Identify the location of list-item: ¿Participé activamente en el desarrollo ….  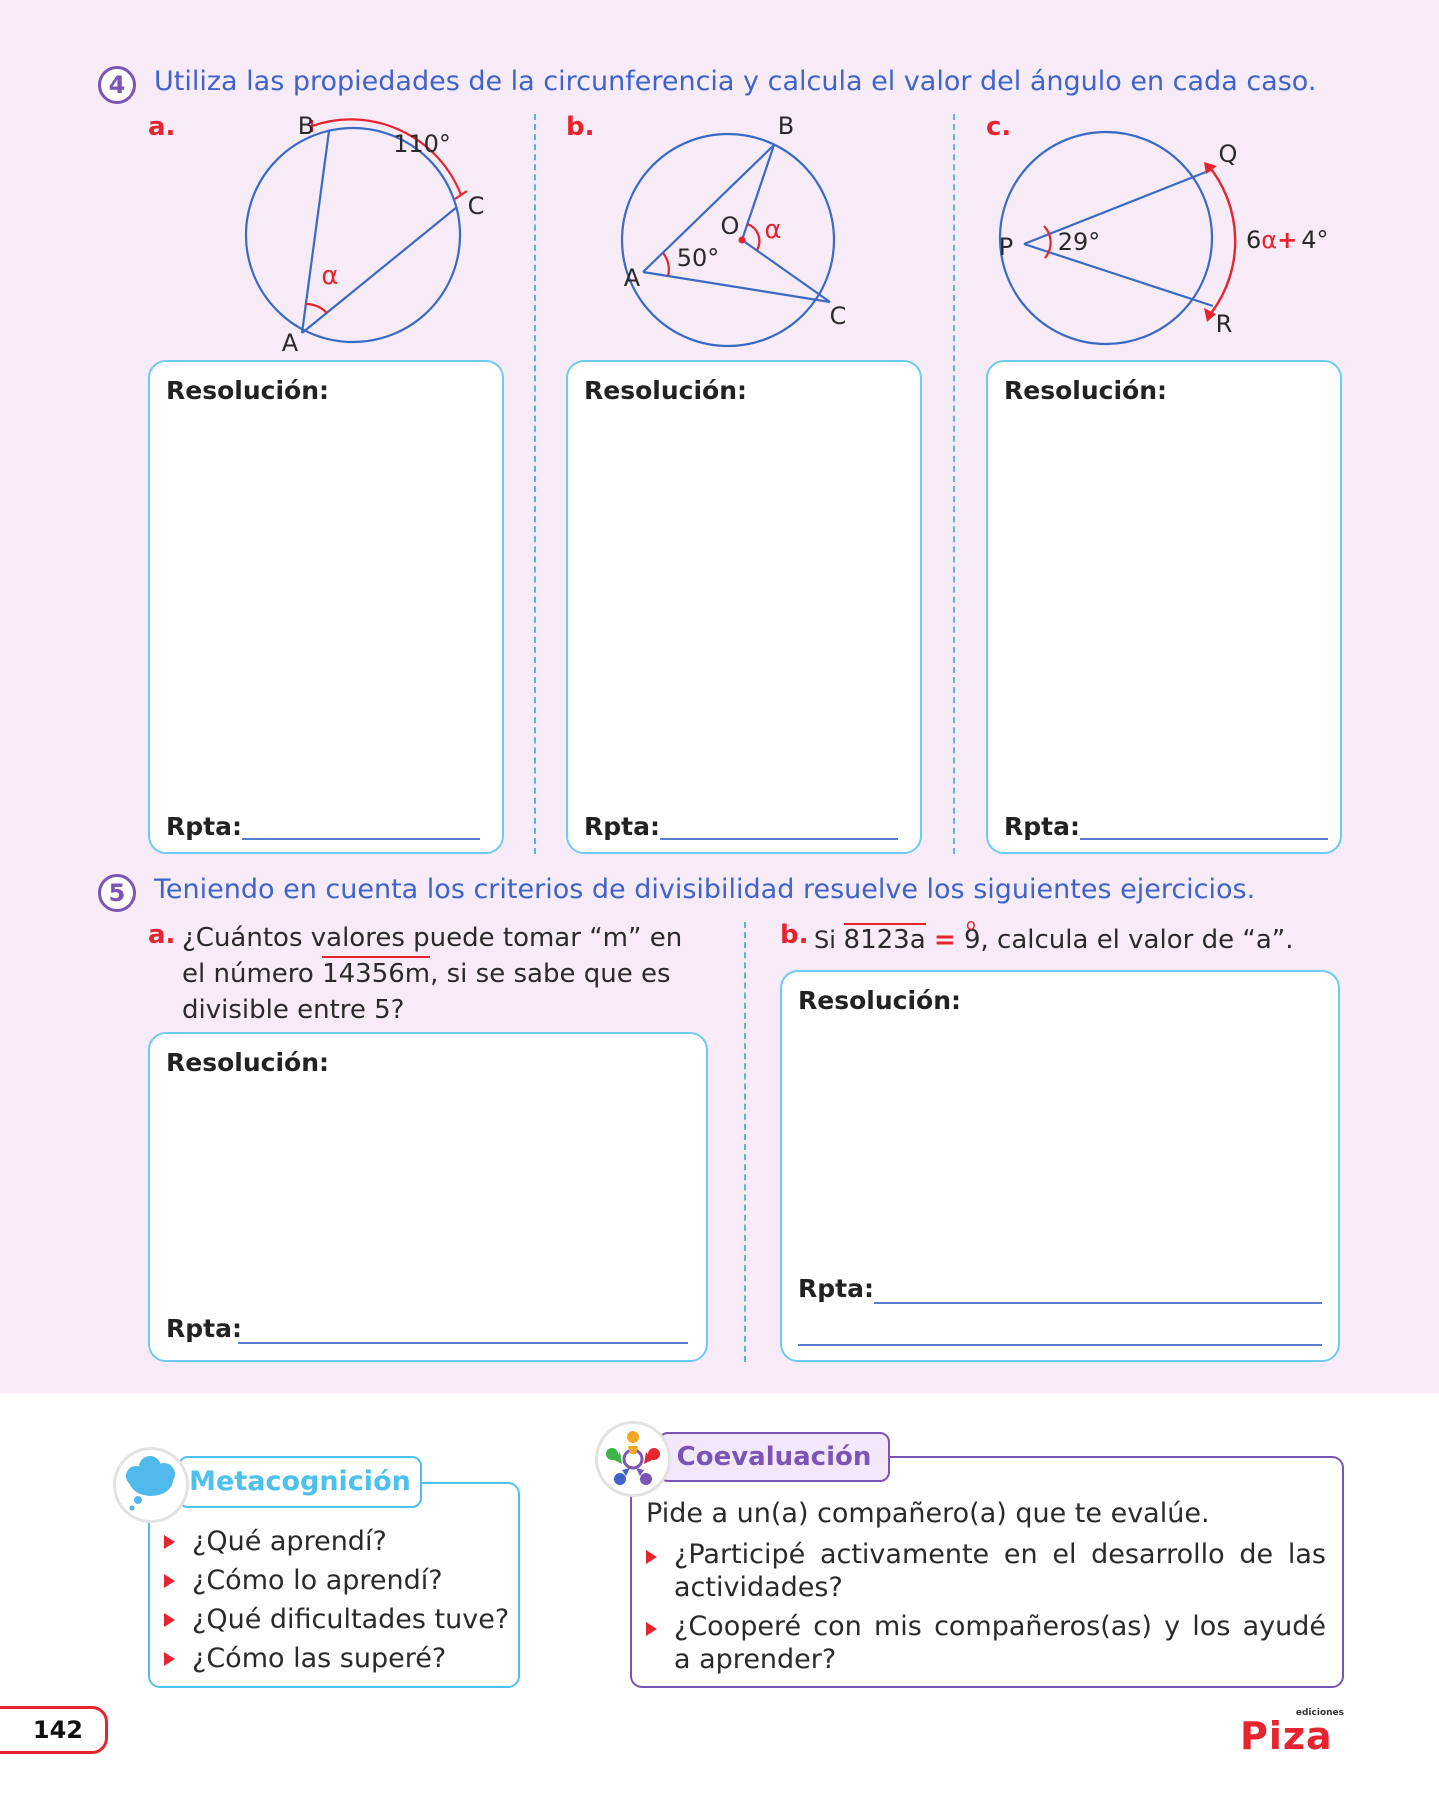
(986, 1571).